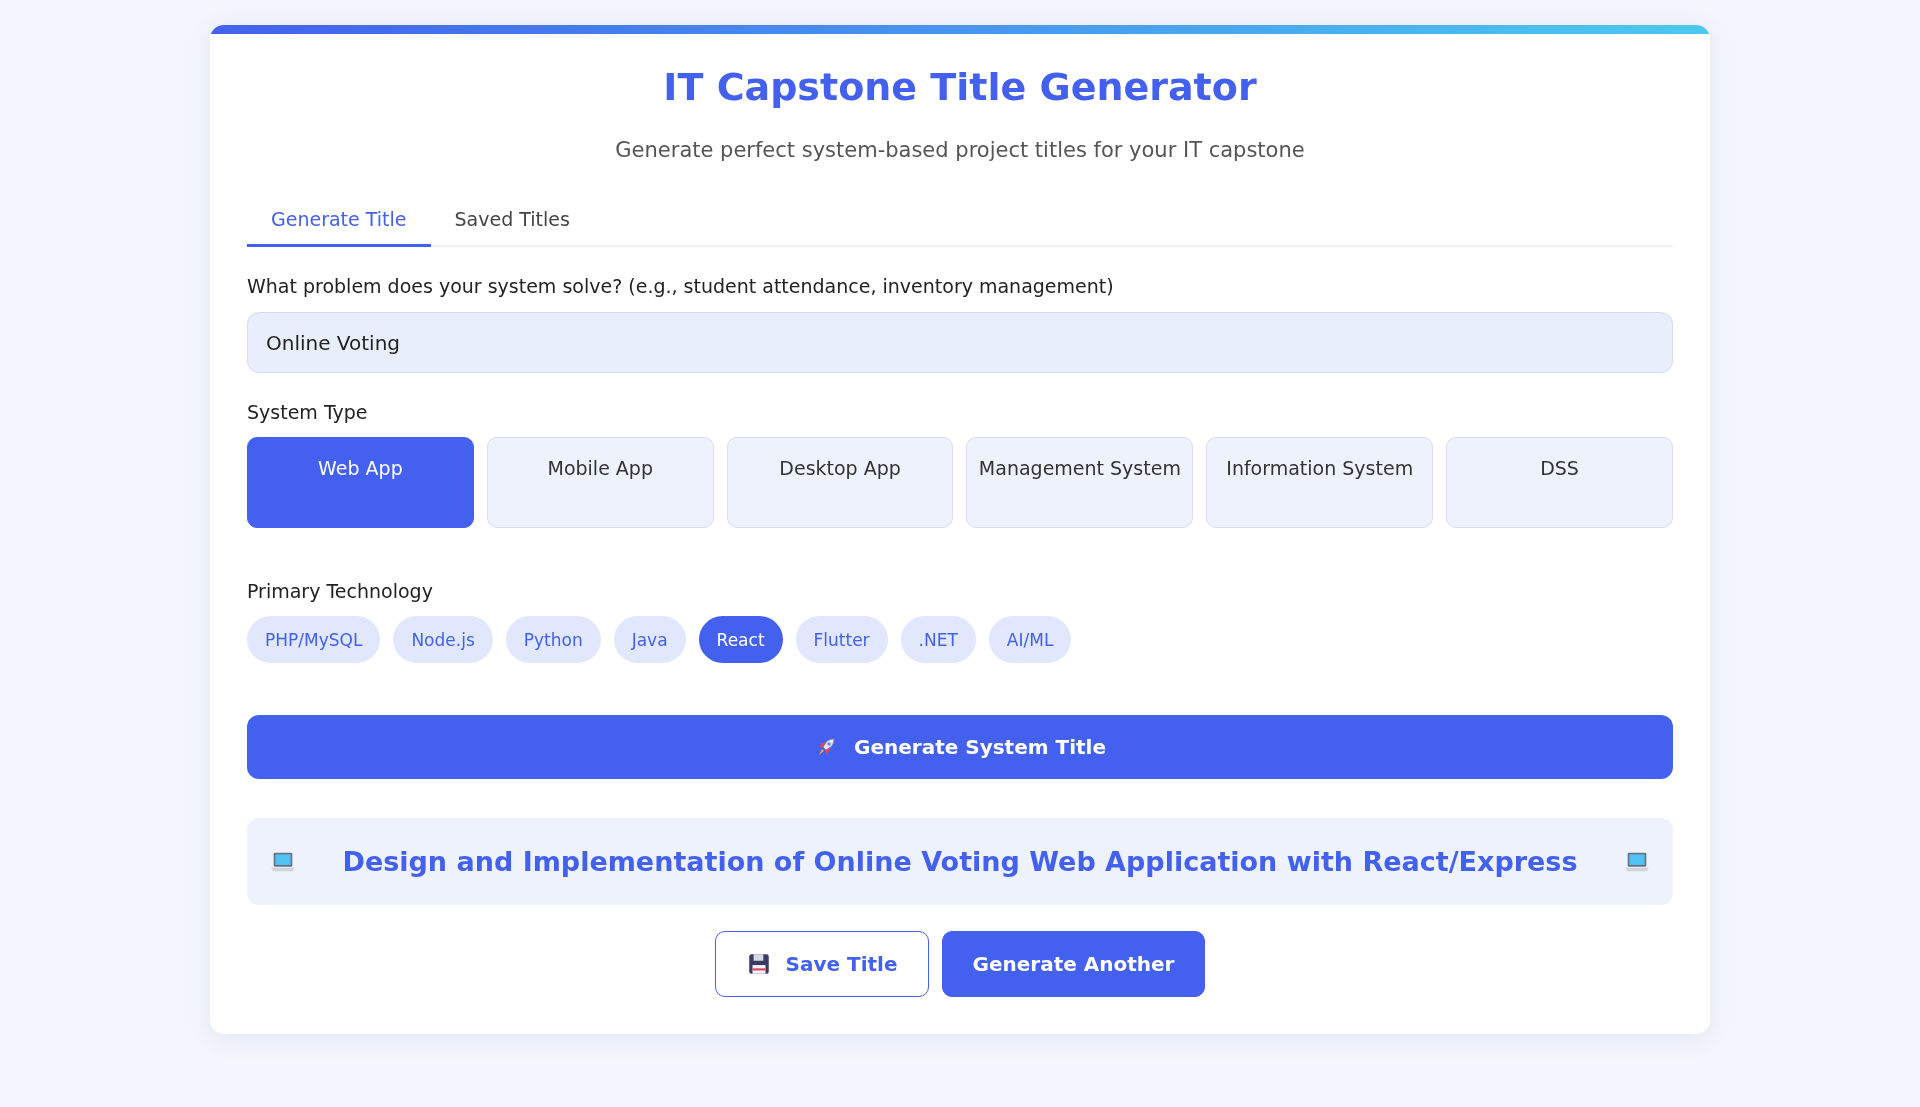 The width and height of the screenshot is (1920, 1107). Describe the element at coordinates (314, 639) in the screenshot. I see `technology-chip: PHP/MySQL` at that location.